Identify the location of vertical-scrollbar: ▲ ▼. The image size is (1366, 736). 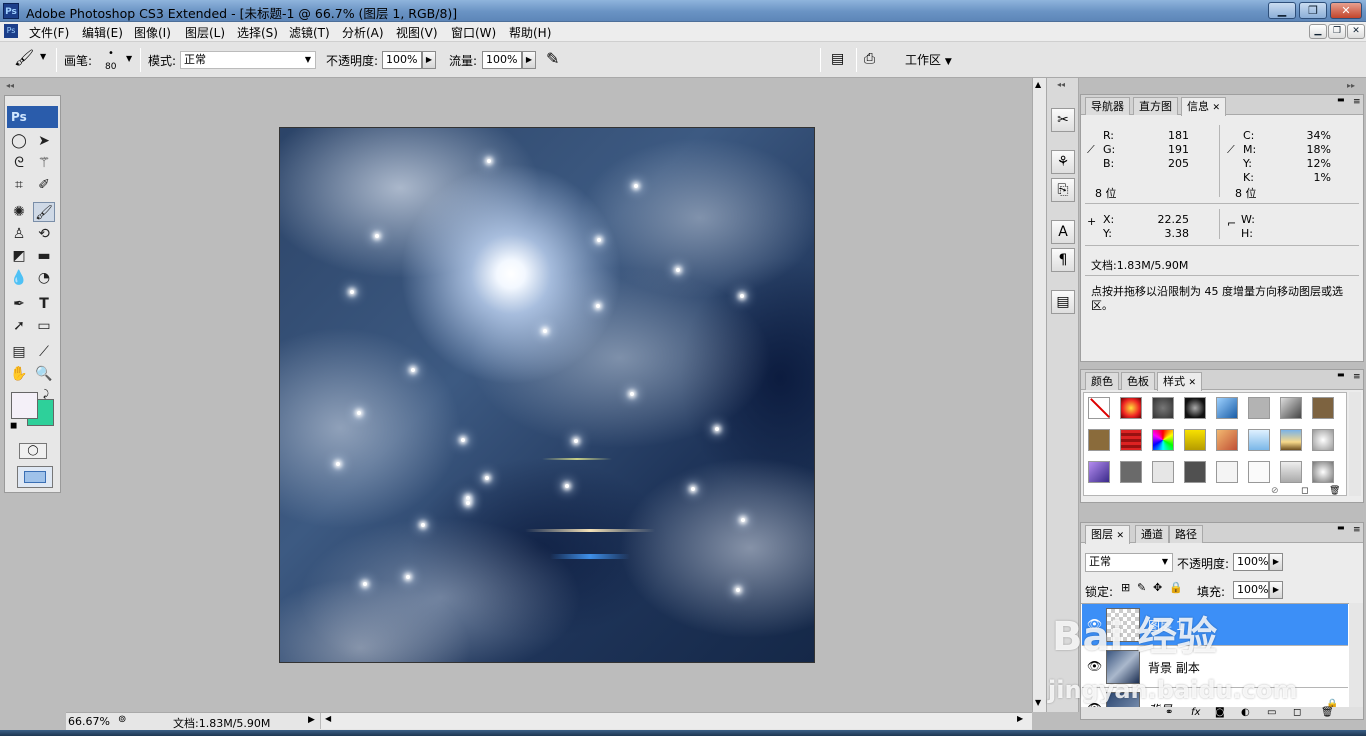
(1039, 395).